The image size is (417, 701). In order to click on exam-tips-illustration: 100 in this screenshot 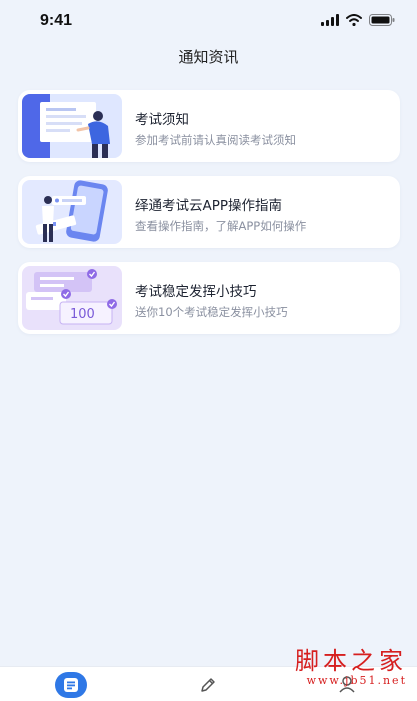, I will do `click(72, 298)`.